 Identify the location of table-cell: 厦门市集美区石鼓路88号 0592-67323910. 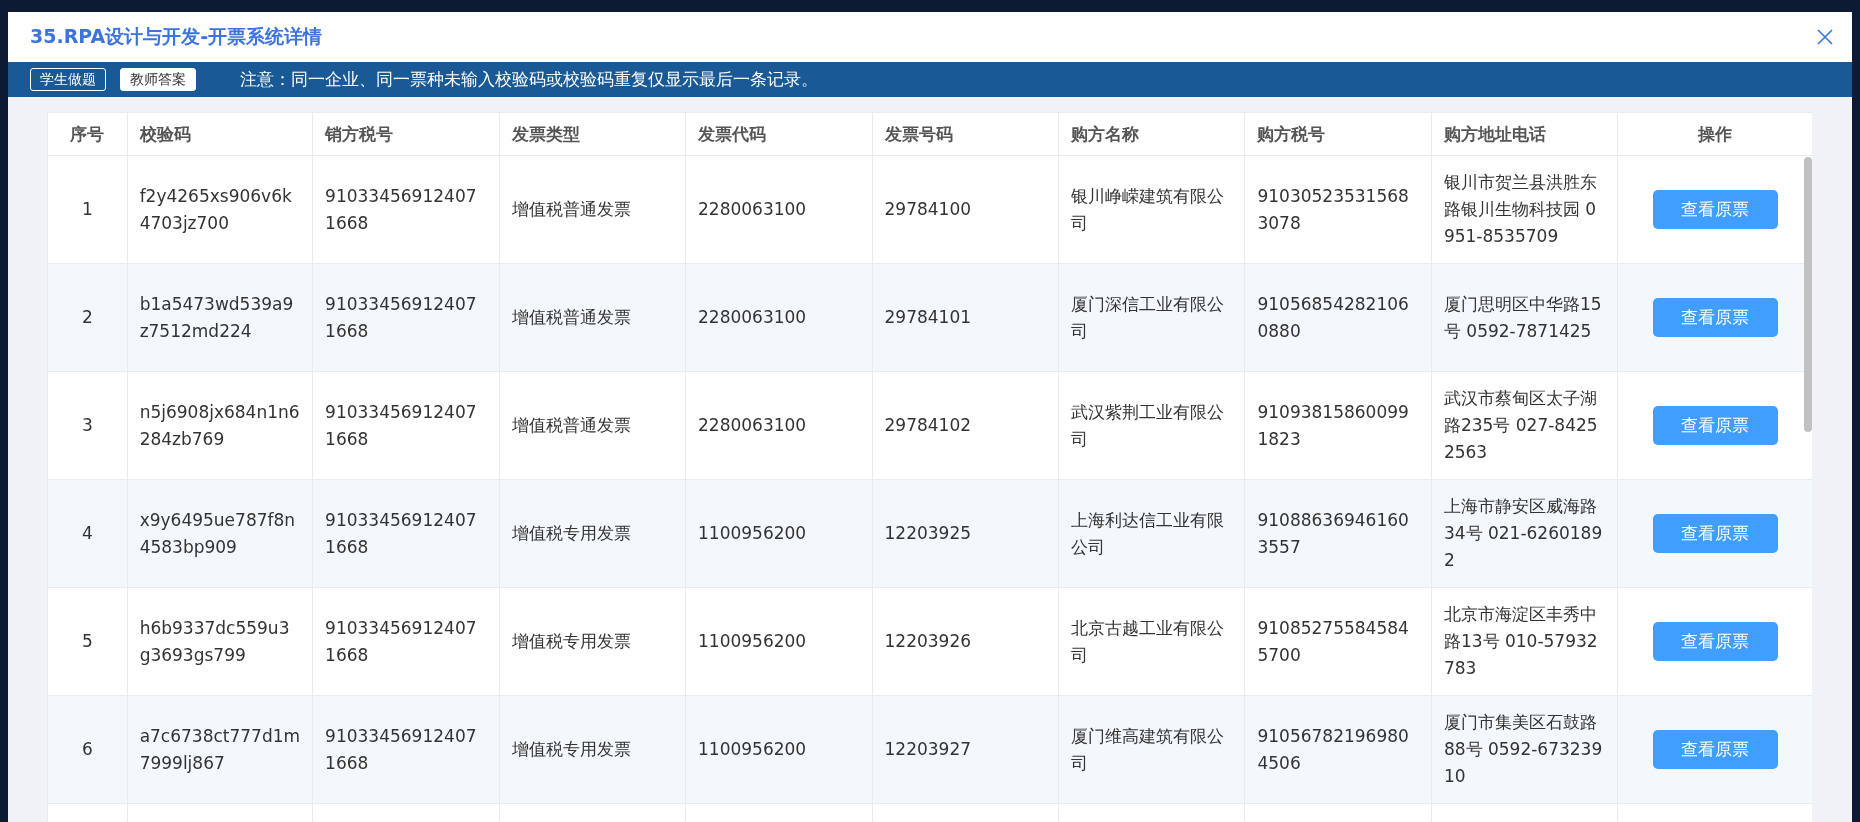
(1524, 749).